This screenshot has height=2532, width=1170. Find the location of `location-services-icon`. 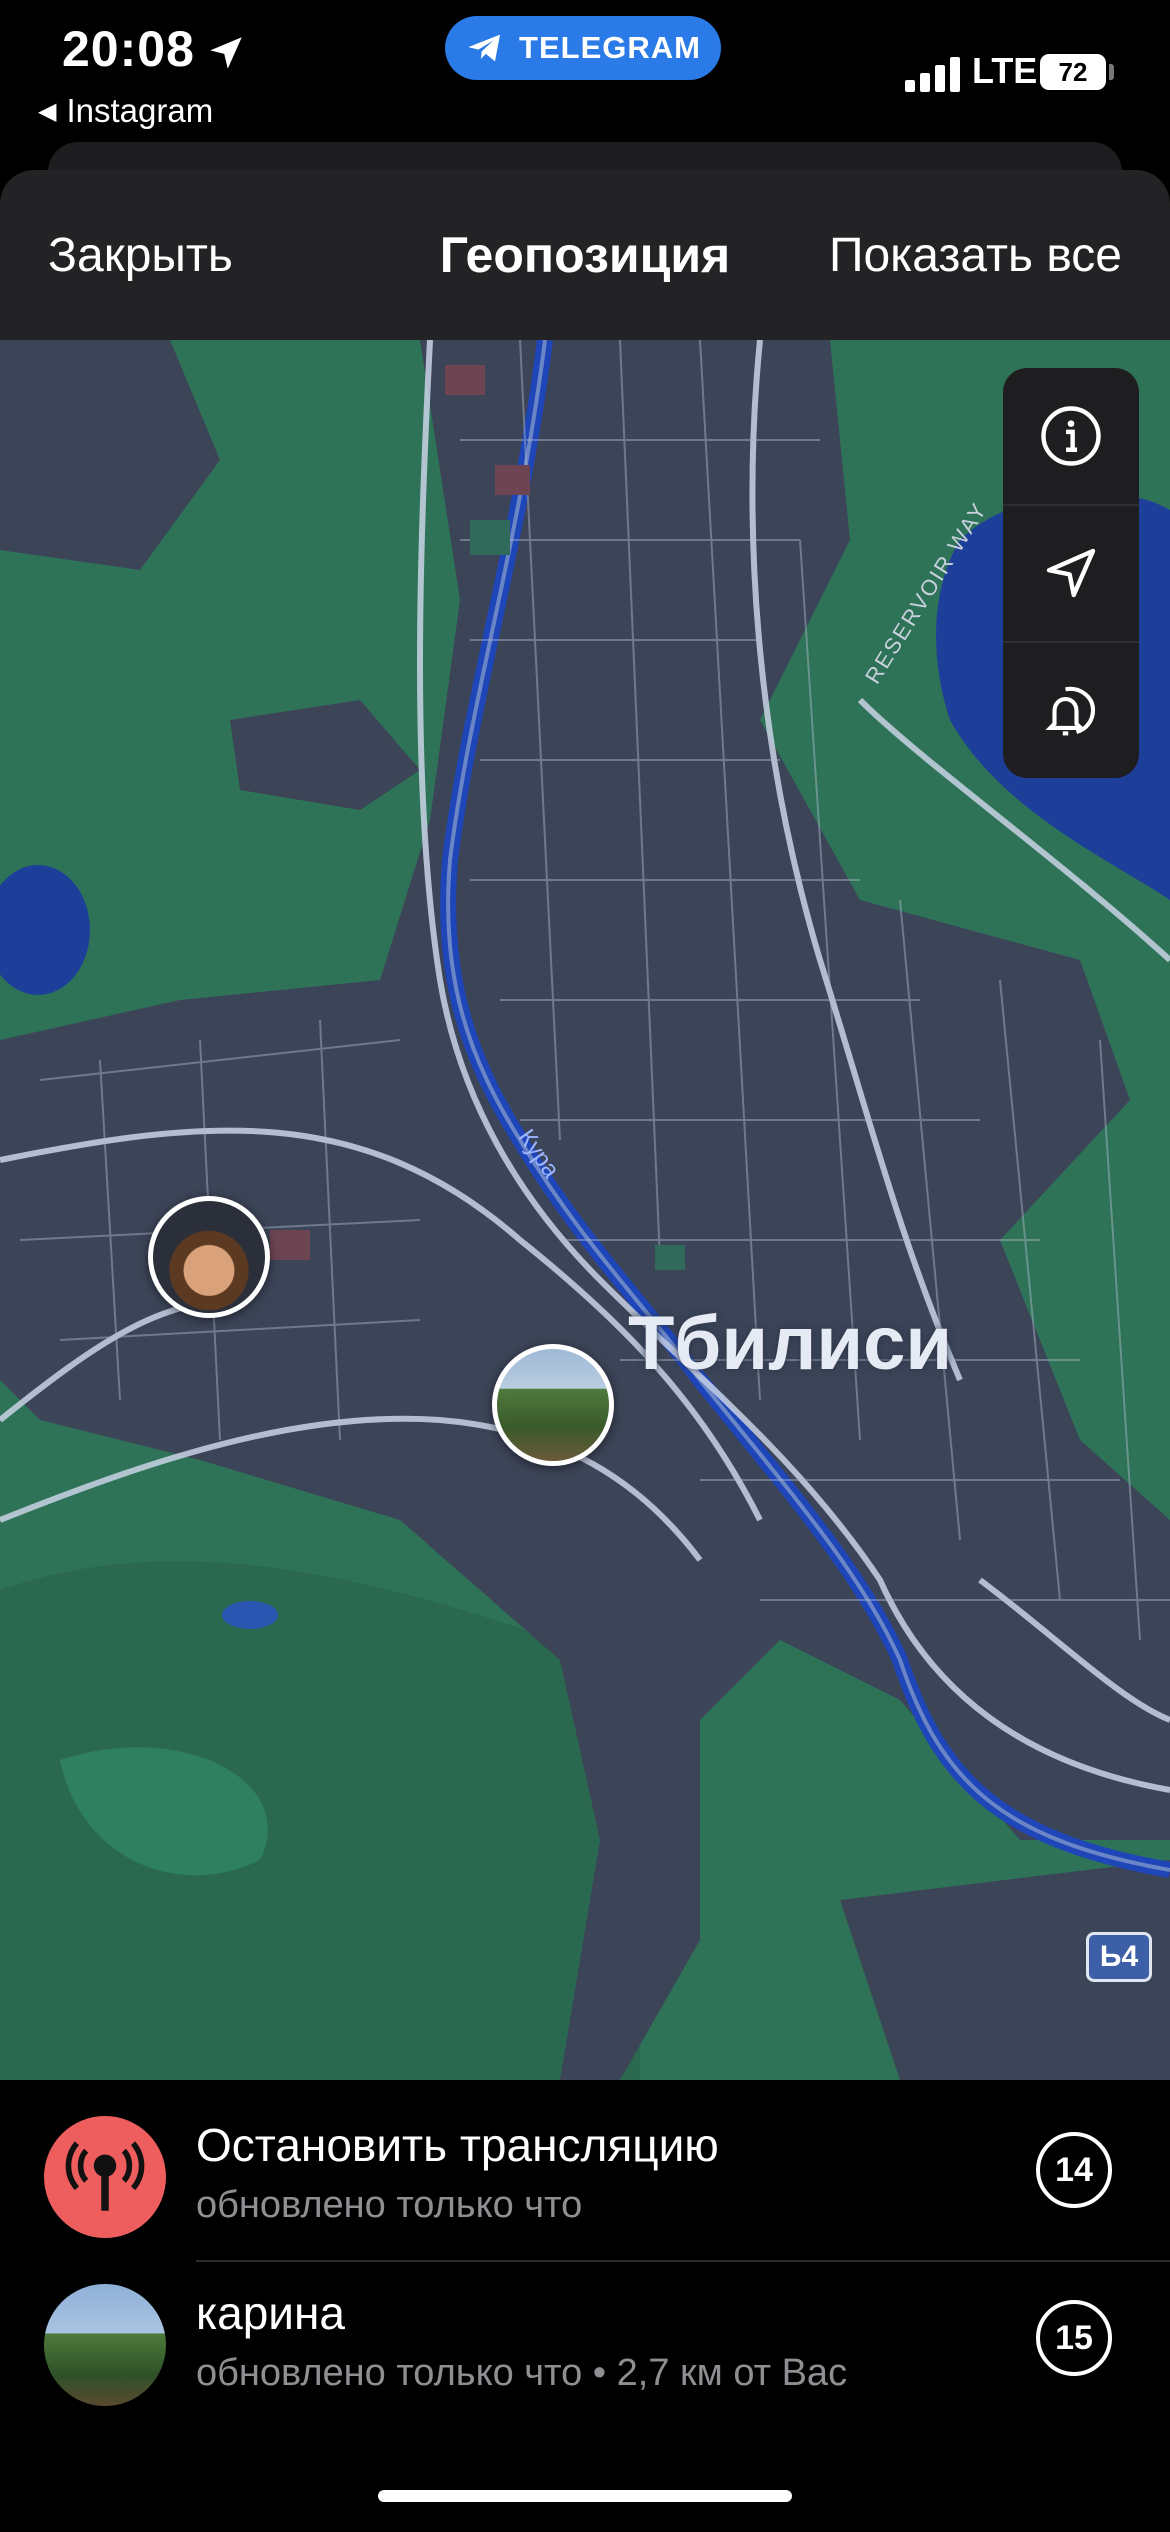

location-services-icon is located at coordinates (226, 53).